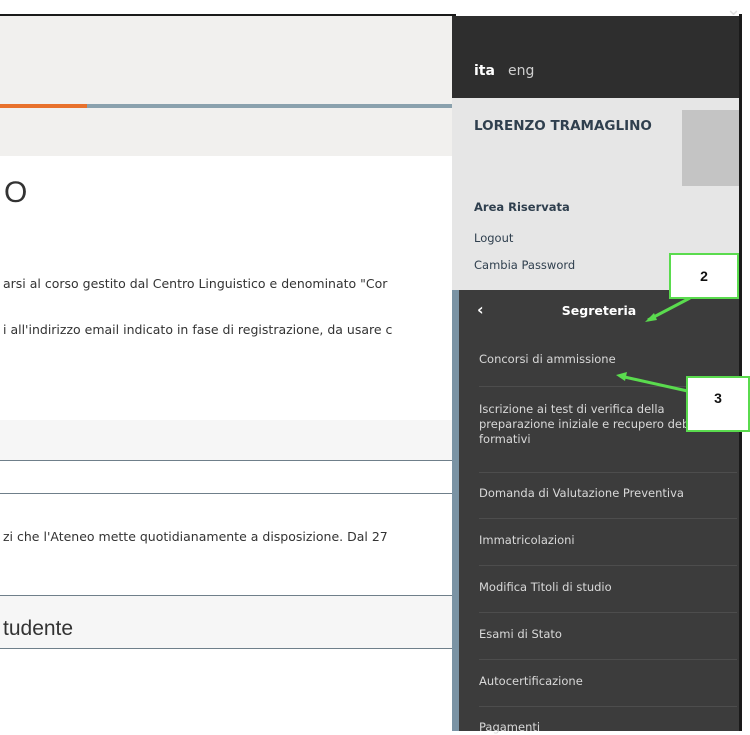 The width and height of the screenshot is (750, 735). What do you see at coordinates (621, 376) in the screenshot?
I see `callout-3-arrowhead` at bounding box center [621, 376].